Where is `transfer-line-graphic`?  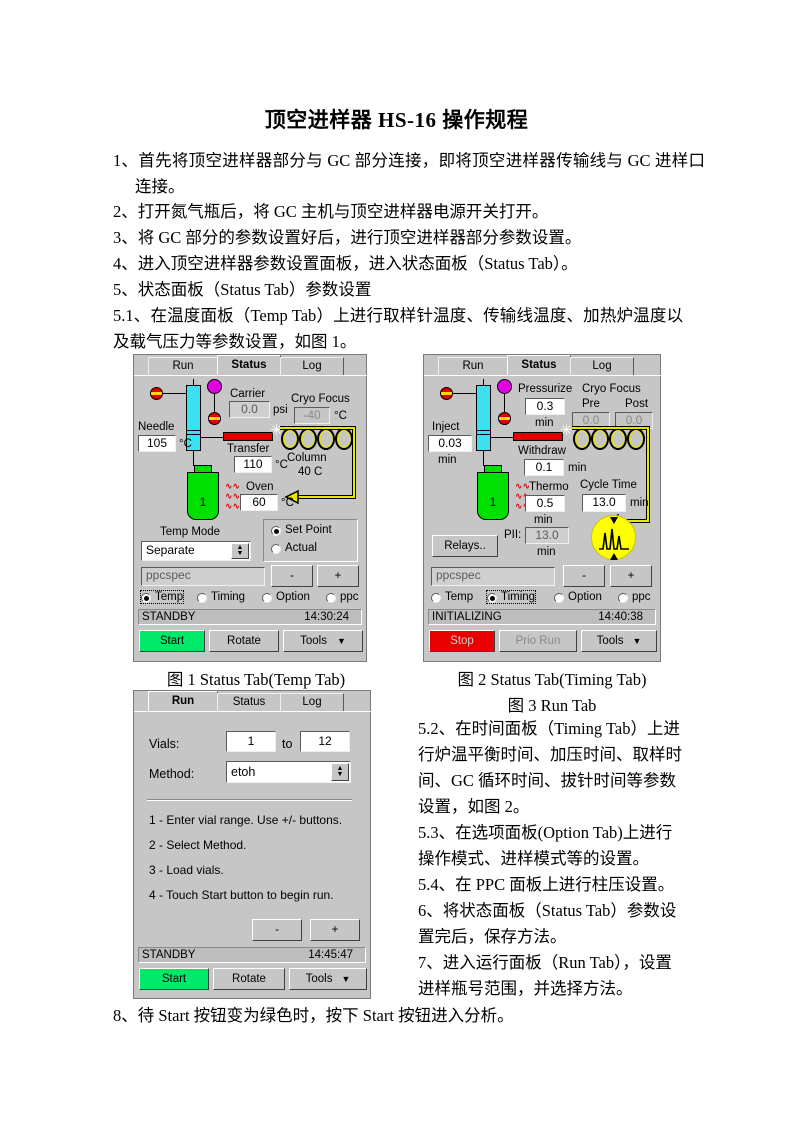 transfer-line-graphic is located at coordinates (538, 436).